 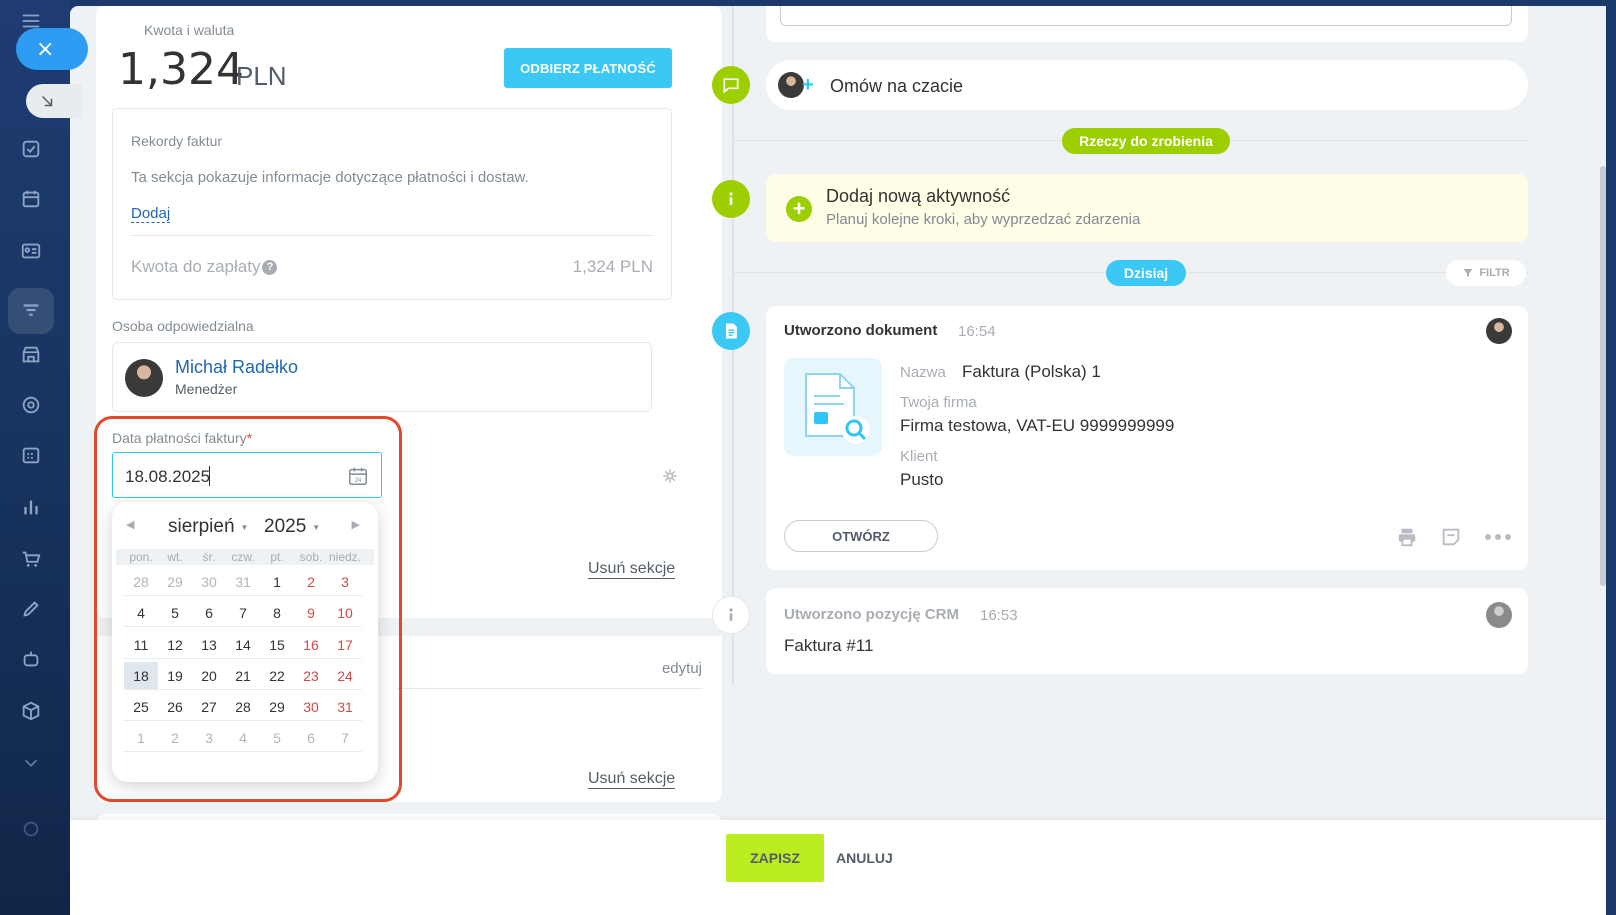 What do you see at coordinates (209, 676) in the screenshot?
I see `calendar-day: 20` at bounding box center [209, 676].